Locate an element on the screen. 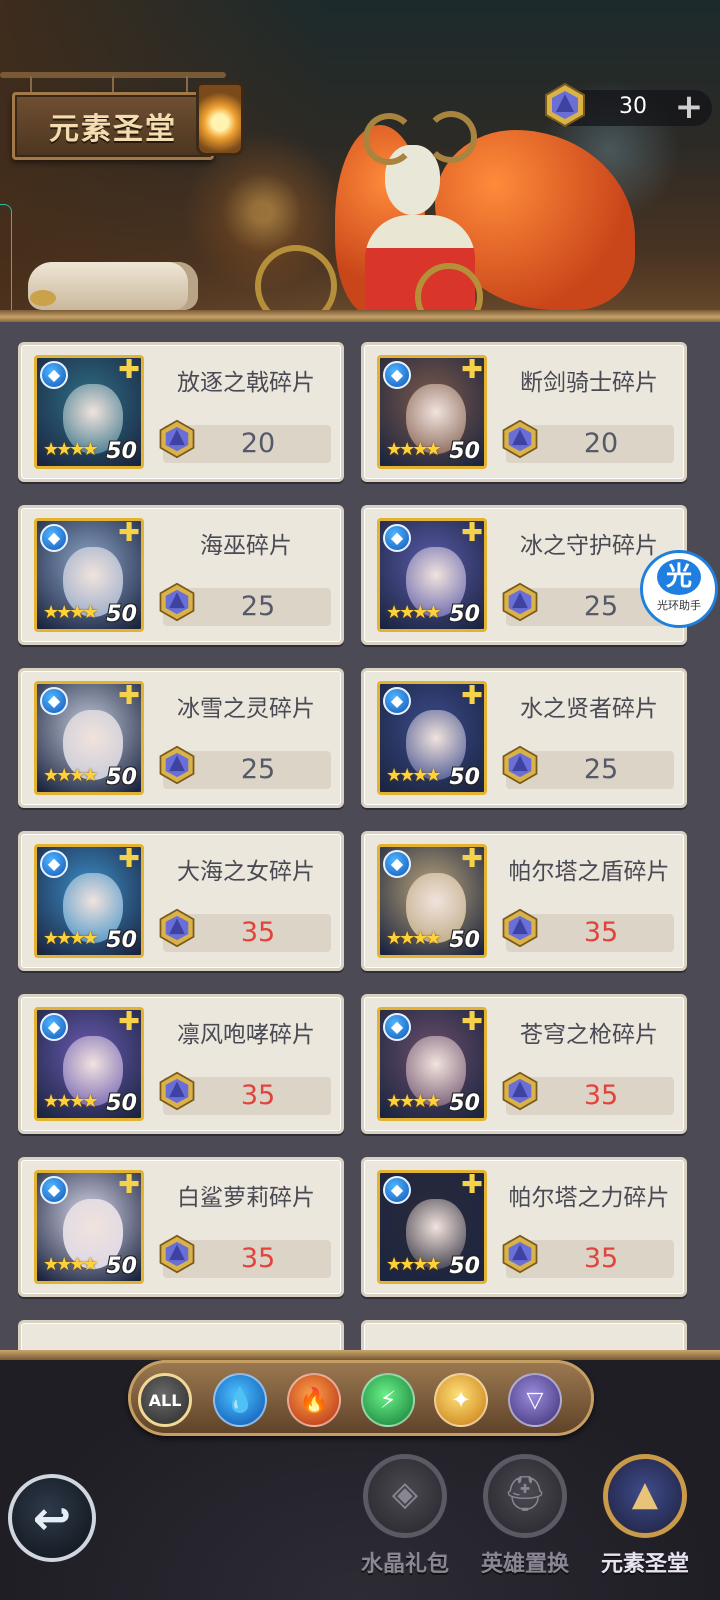 This screenshot has height=1600, width=720. shop-item-card: ◆ ✚ ★★★★ 50 海巫碎片 25 is located at coordinates (181, 575).